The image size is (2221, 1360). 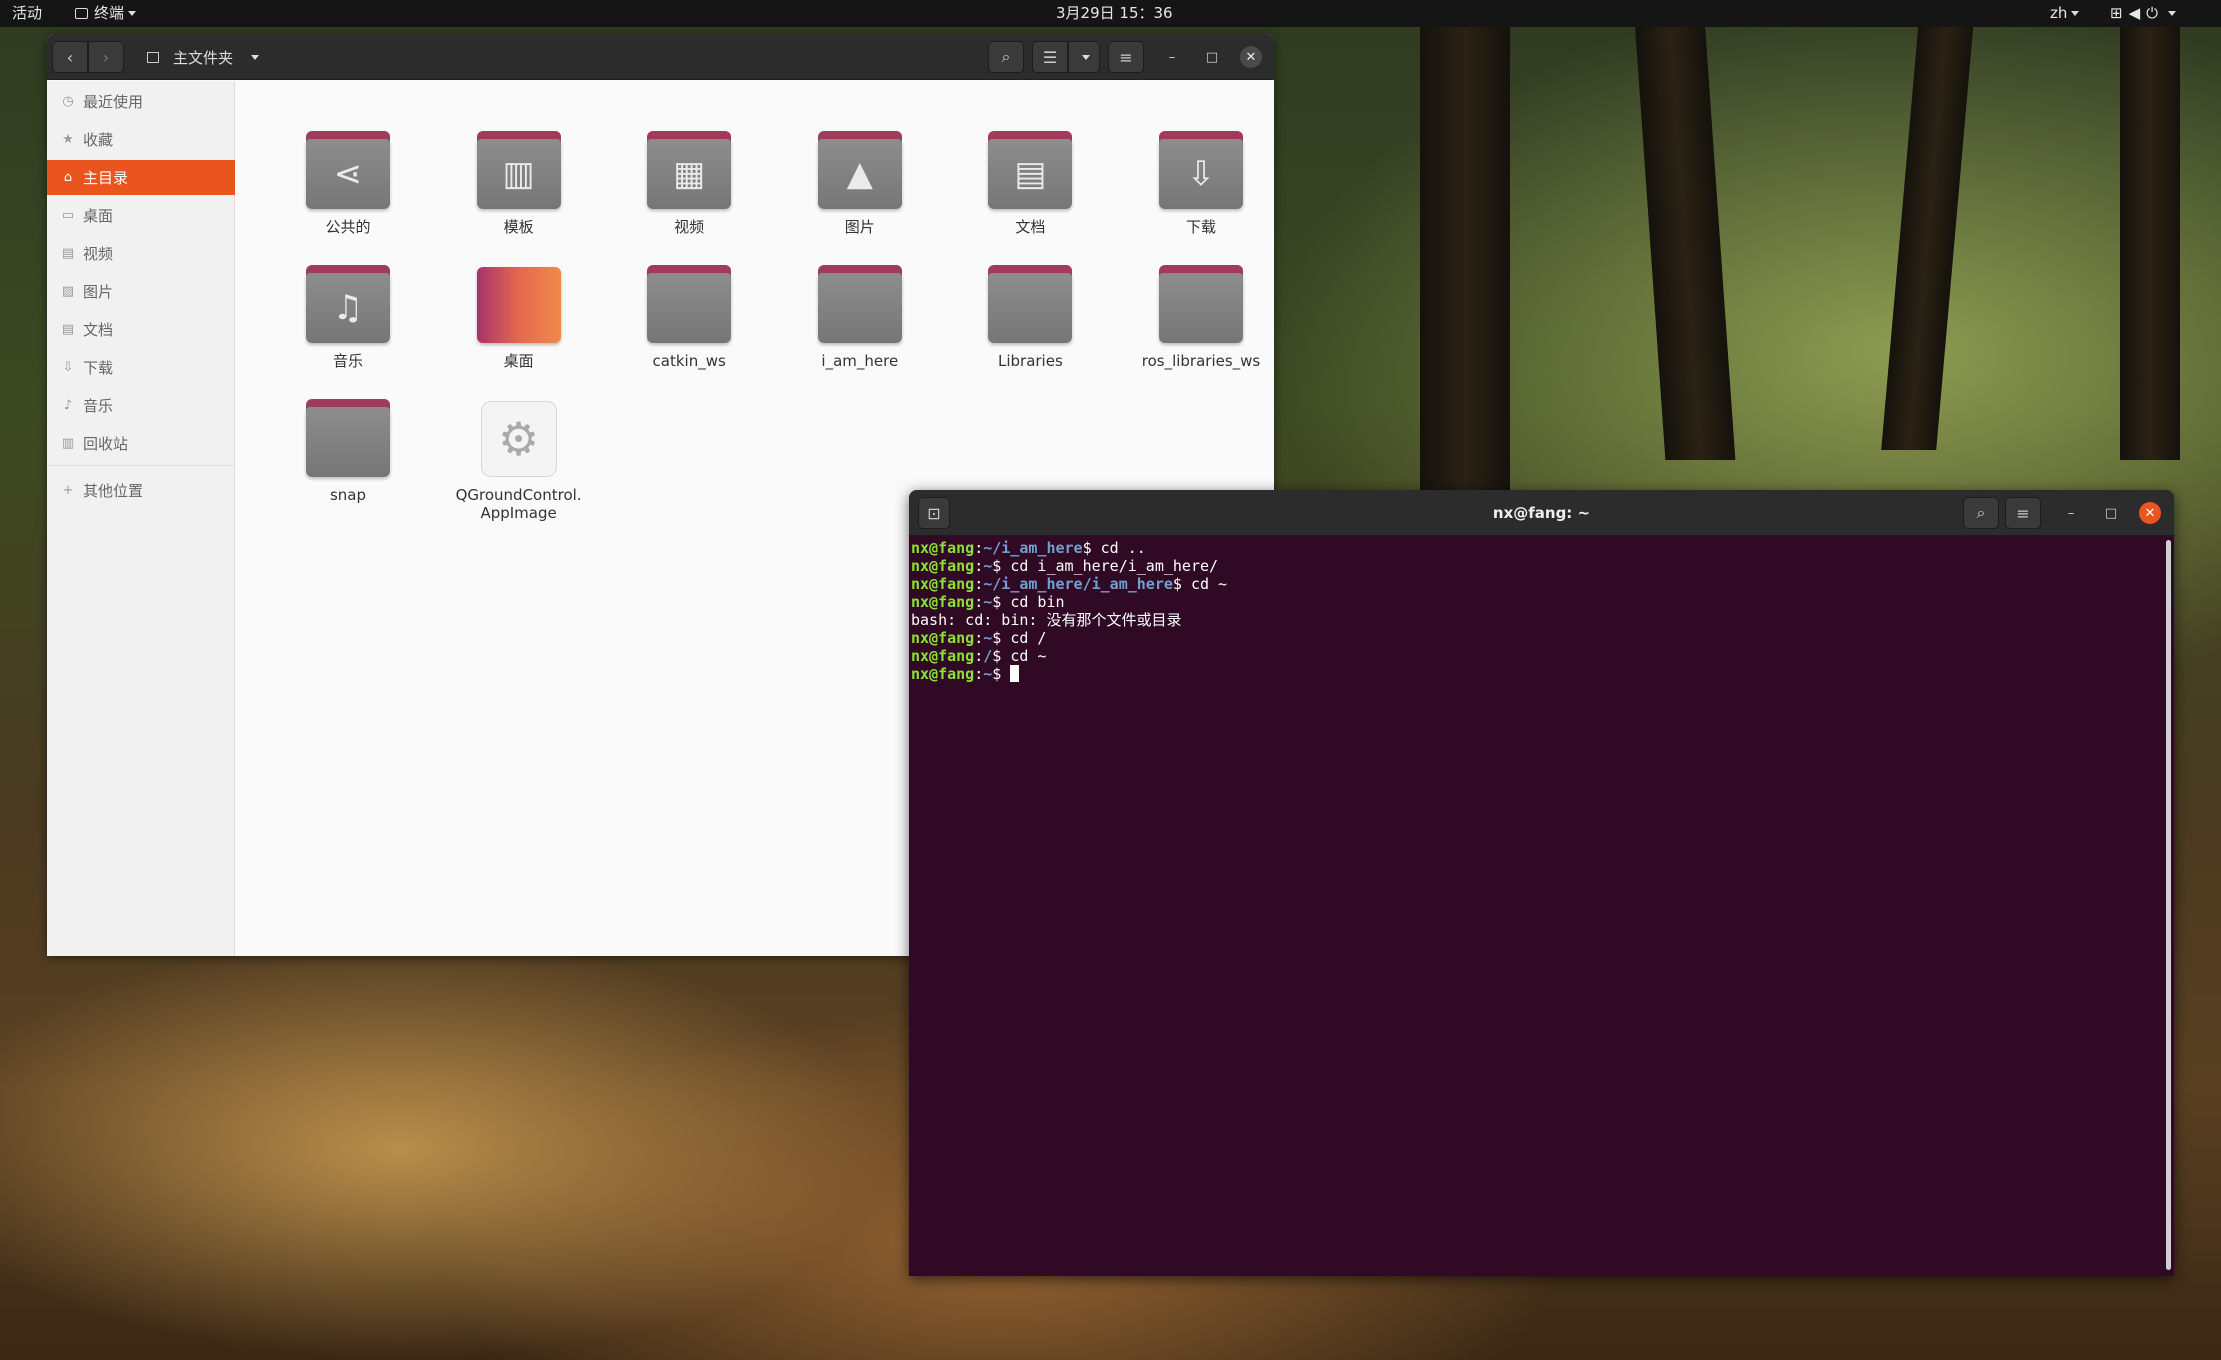 I want to click on folder-item: ▥ 模板, so click(x=519, y=183).